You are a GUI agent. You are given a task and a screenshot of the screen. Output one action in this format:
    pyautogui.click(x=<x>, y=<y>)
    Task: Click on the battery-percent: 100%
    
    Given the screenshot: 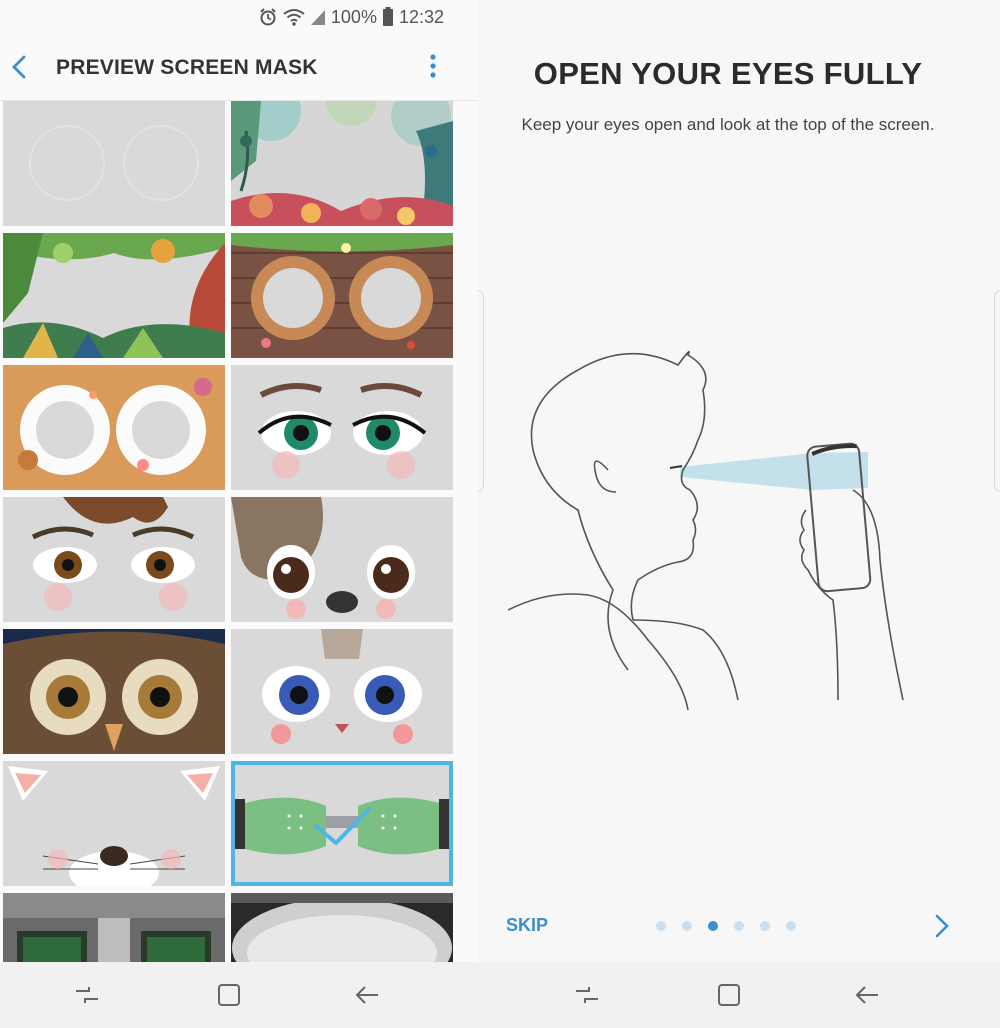 What is the action you would take?
    pyautogui.click(x=353, y=16)
    